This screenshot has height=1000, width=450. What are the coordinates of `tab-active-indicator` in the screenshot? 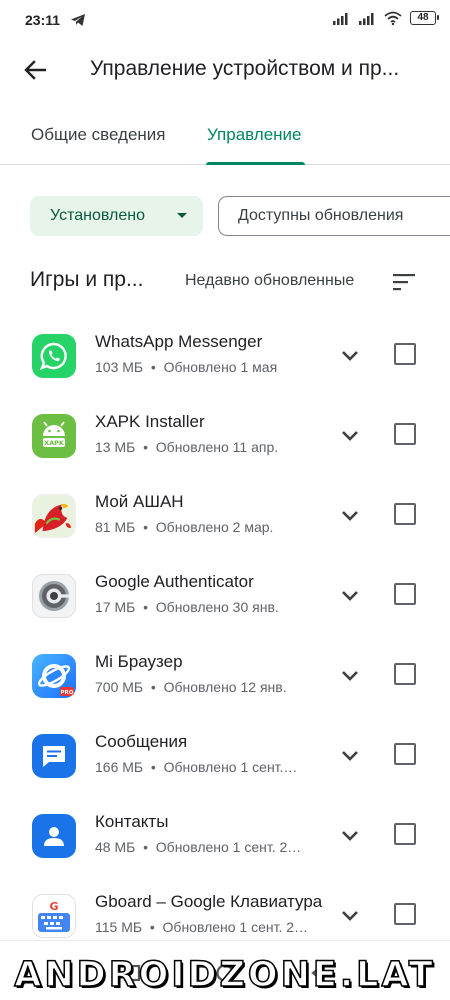 It's located at (255, 163).